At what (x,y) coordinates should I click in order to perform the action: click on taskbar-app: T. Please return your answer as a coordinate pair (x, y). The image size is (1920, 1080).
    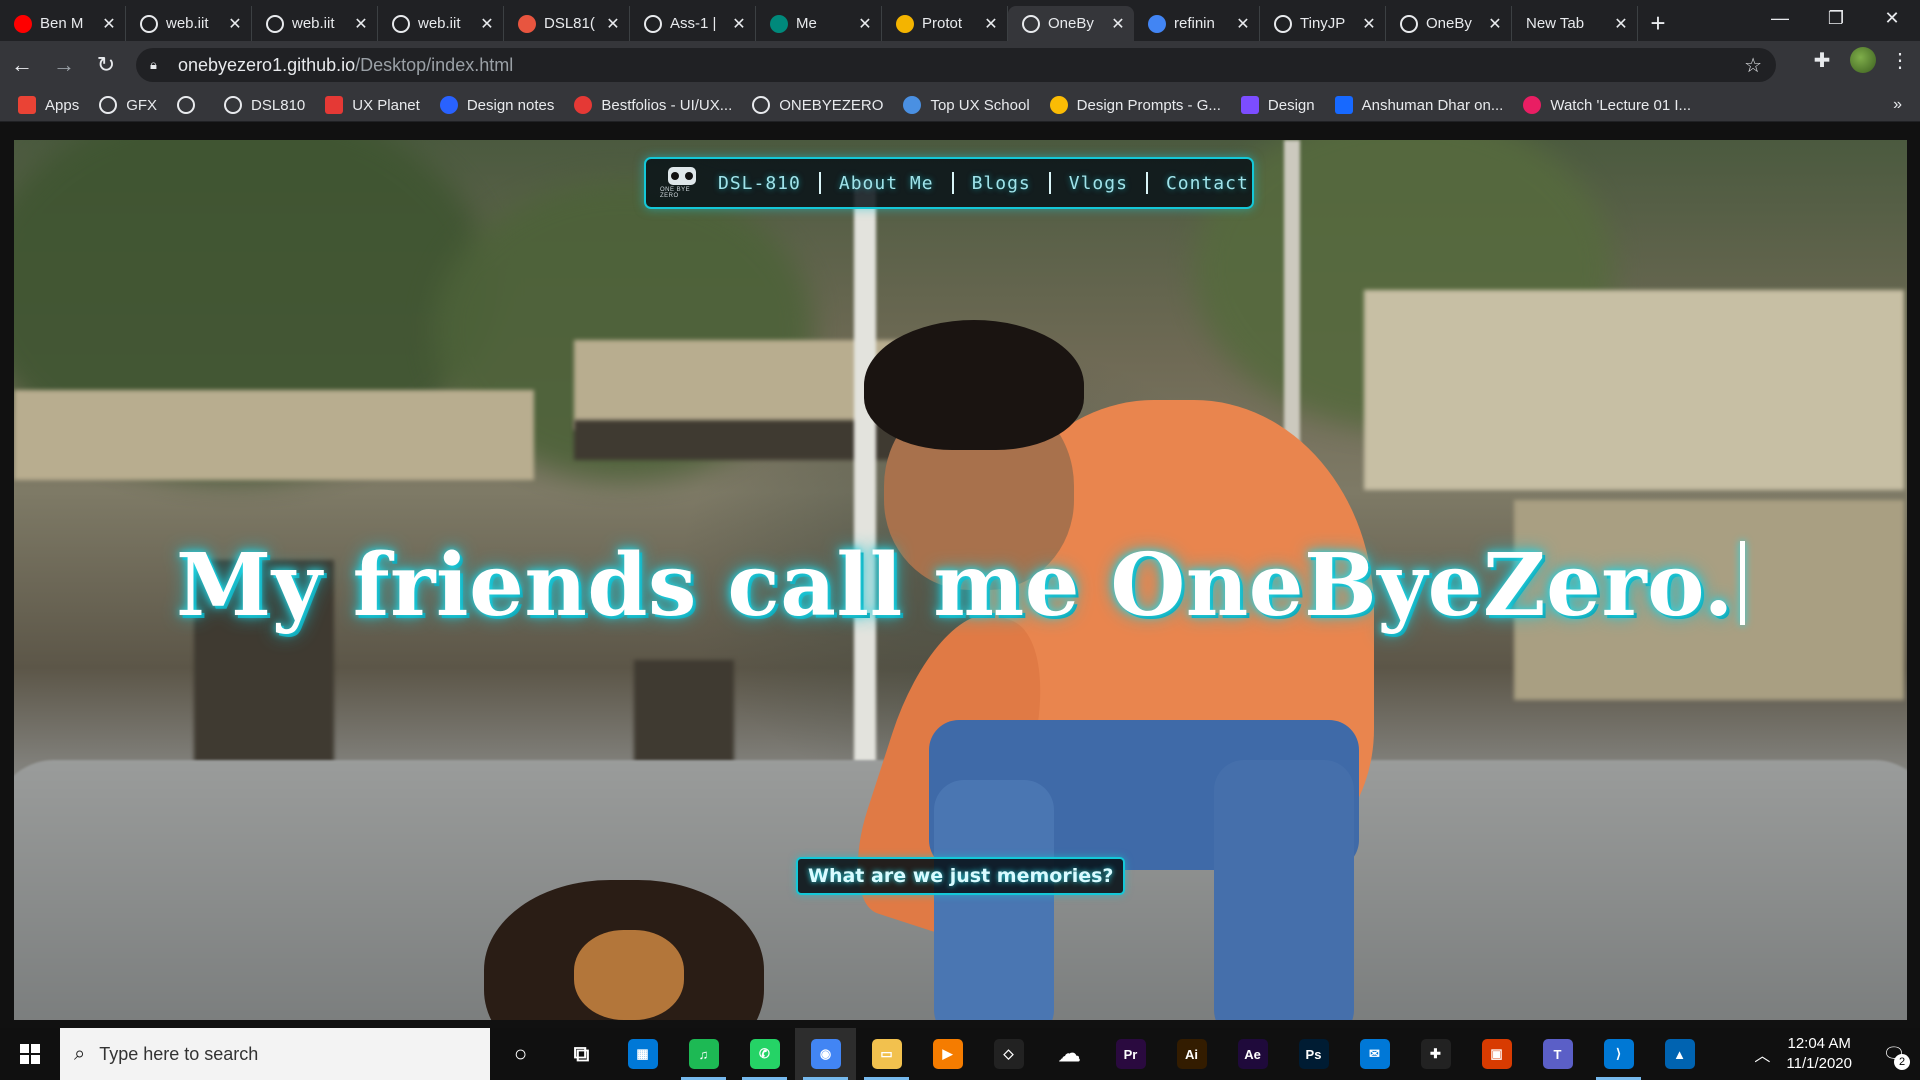
    Looking at the image, I should click on (1557, 1054).